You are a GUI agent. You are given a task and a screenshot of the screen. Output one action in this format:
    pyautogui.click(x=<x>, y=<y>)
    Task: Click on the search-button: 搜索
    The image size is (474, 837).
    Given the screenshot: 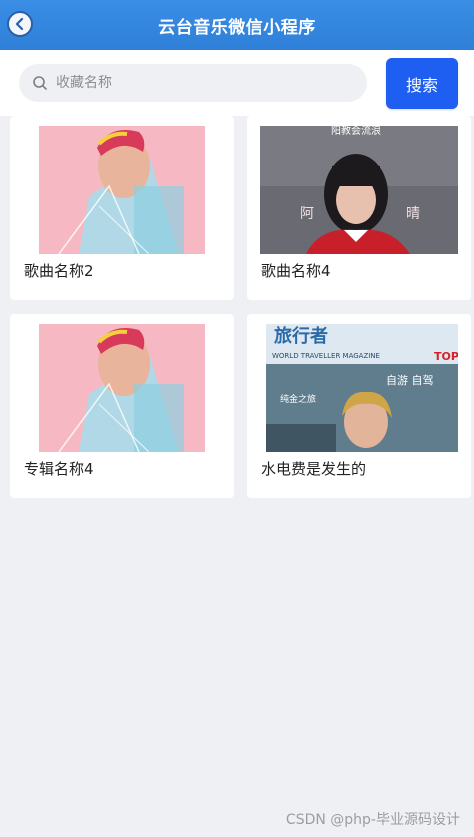 What is the action you would take?
    pyautogui.click(x=422, y=83)
    